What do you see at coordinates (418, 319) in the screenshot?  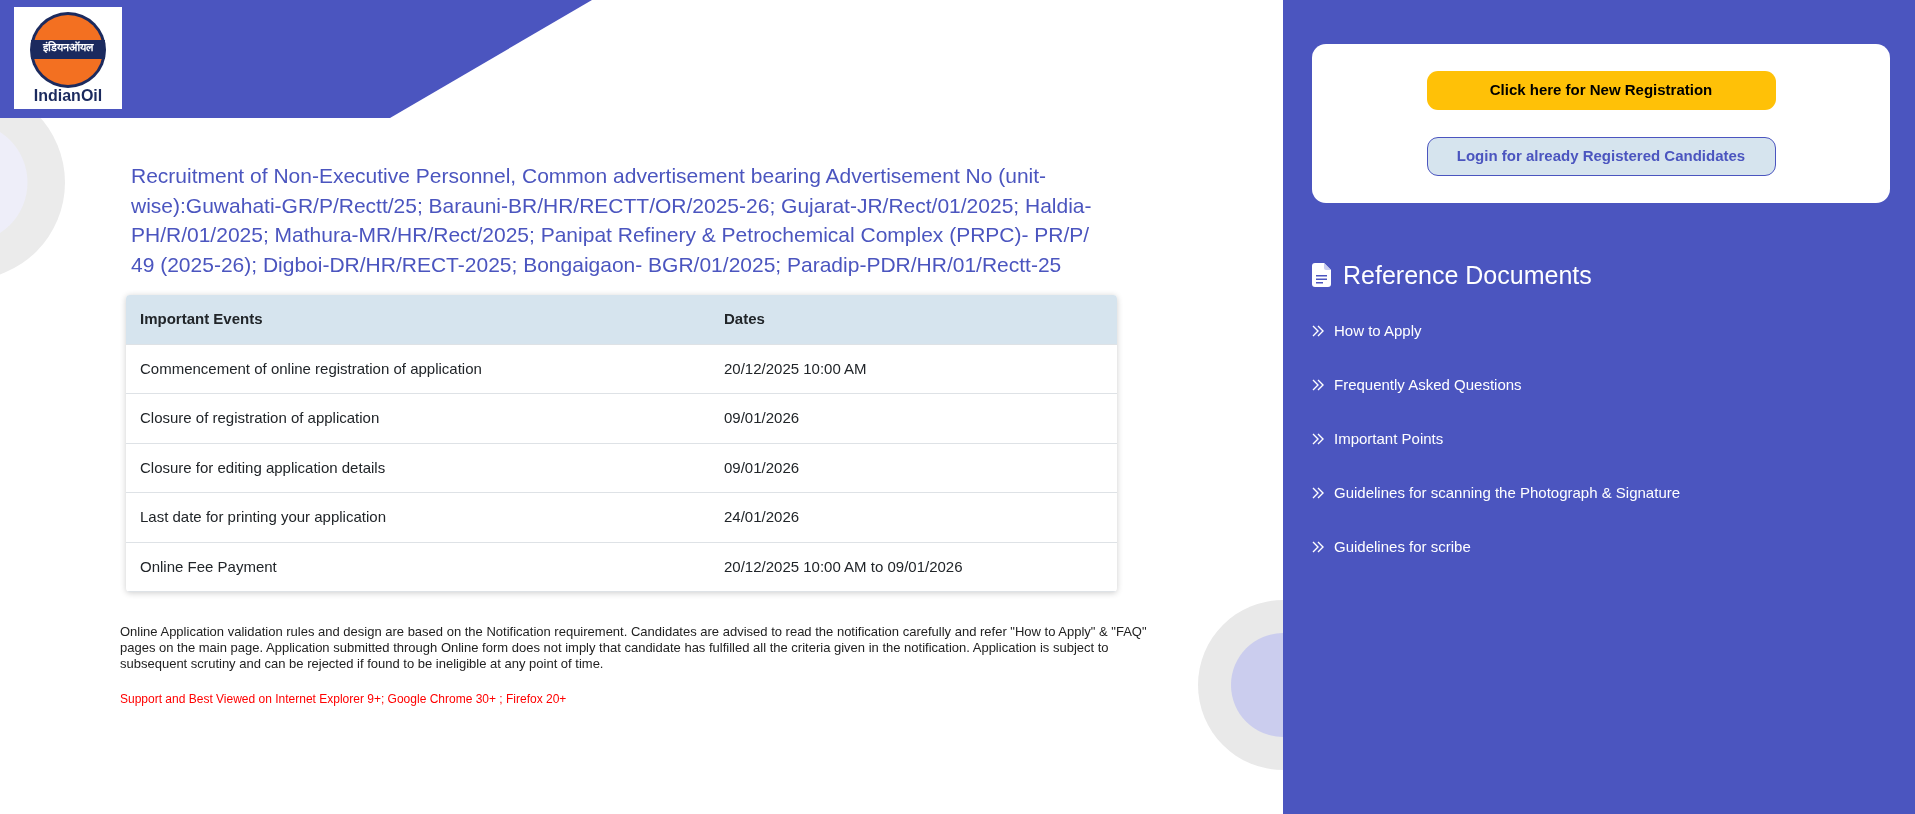 I see `column-header: Important Events` at bounding box center [418, 319].